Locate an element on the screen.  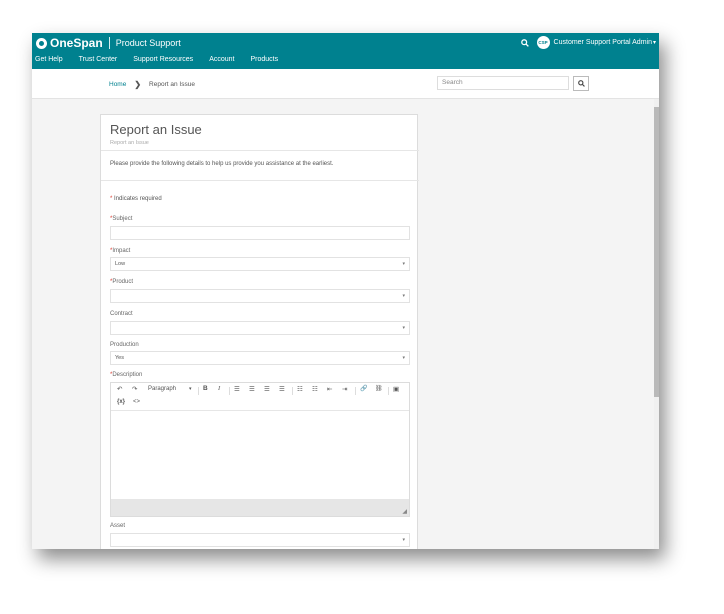
impact-label: *Impact is located at coordinates (120, 251).